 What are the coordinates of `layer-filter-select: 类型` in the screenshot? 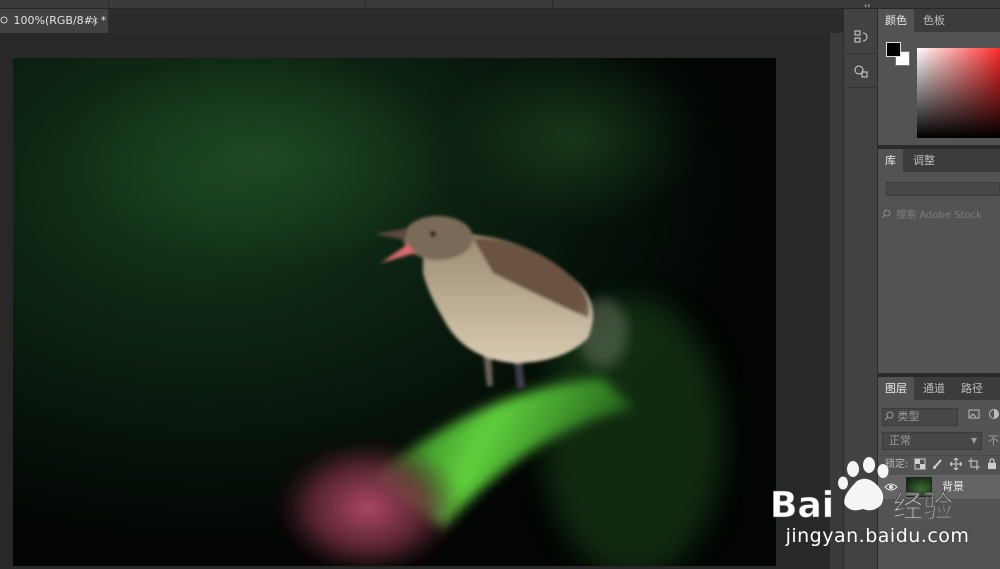 It's located at (920, 417).